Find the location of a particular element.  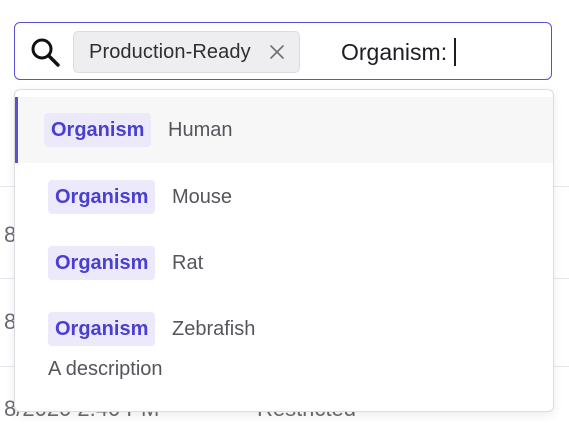

search-input: Organism: is located at coordinates (399, 52).